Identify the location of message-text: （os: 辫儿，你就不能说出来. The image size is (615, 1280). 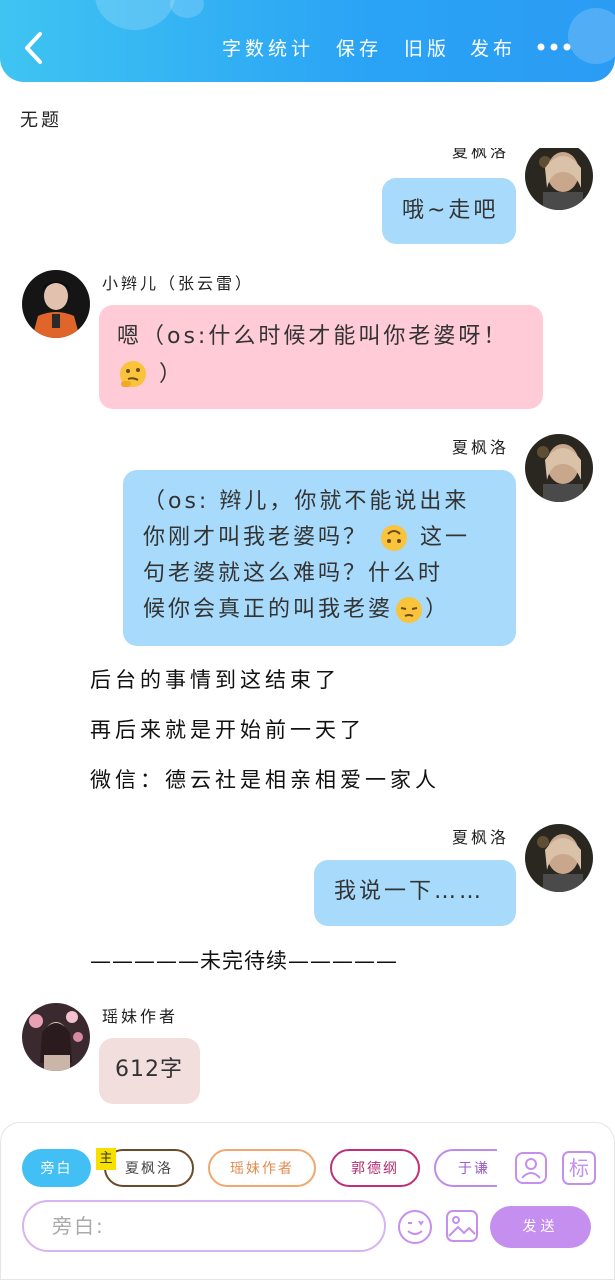
(306, 501).